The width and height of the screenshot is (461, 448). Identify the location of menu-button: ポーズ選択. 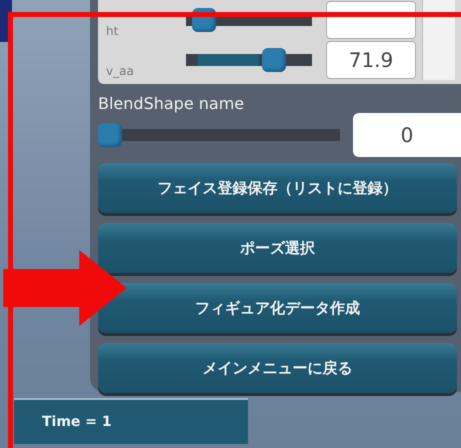
(277, 248).